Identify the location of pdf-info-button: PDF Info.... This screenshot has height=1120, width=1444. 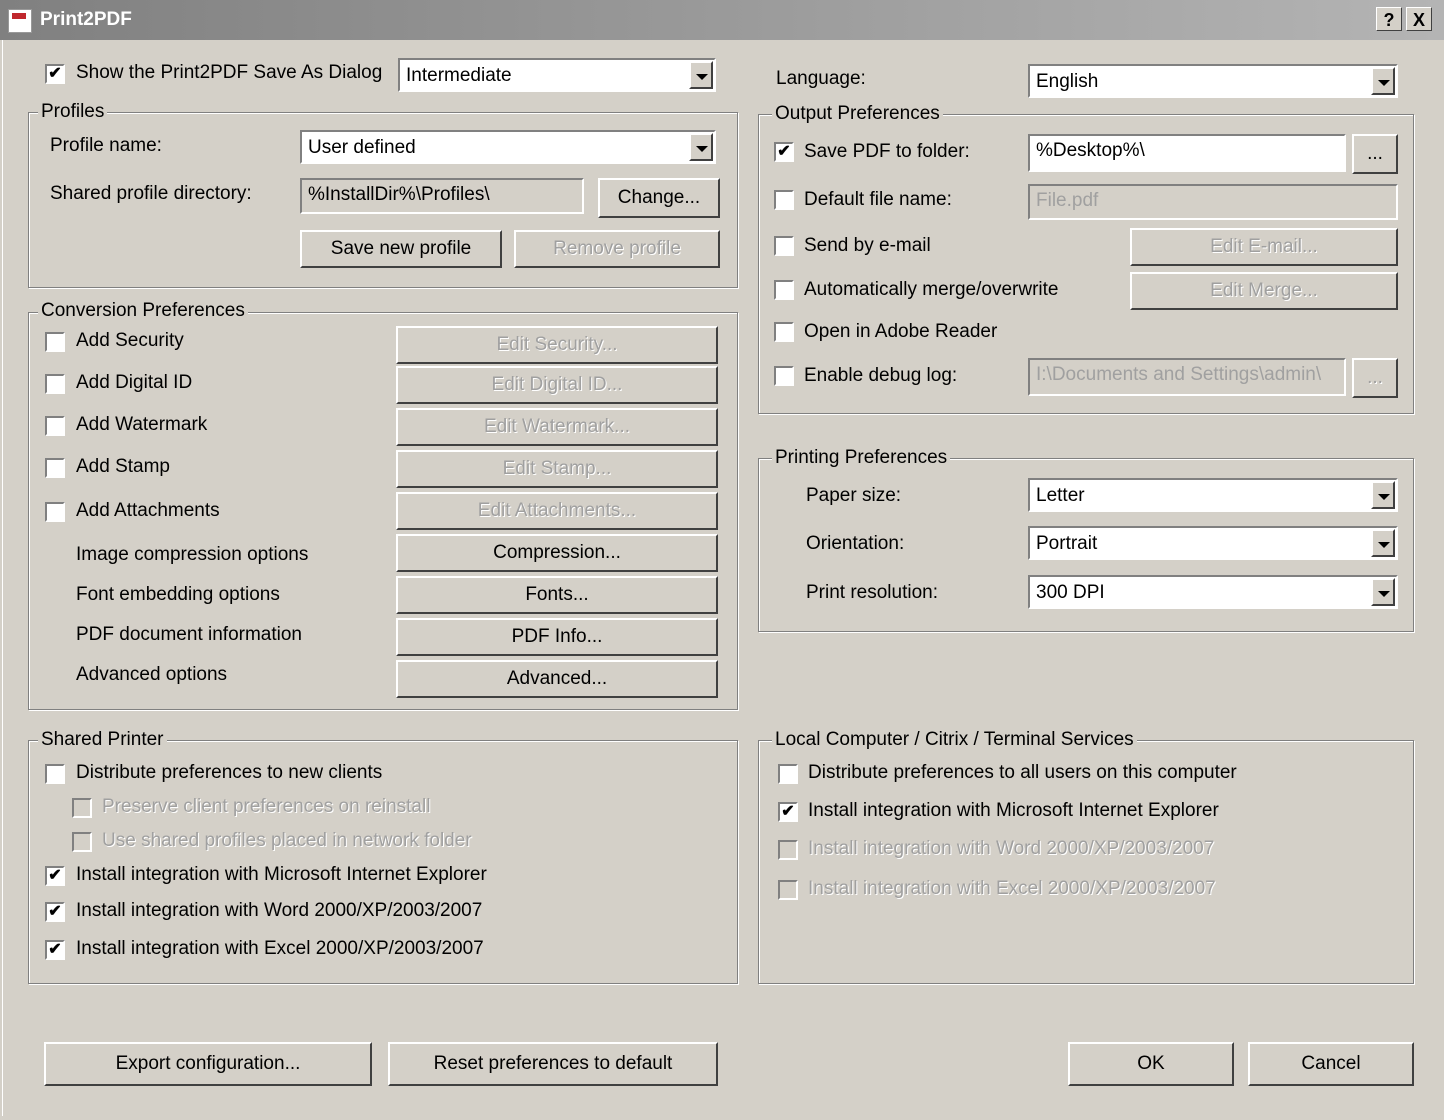
(557, 637).